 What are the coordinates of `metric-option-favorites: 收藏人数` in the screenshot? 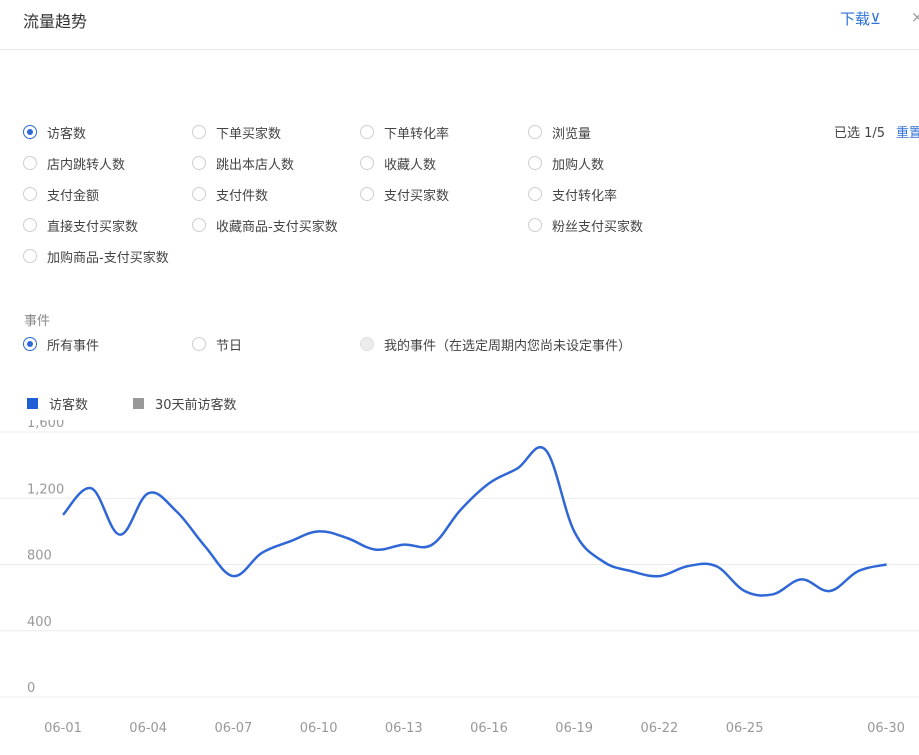 It's located at (398, 163).